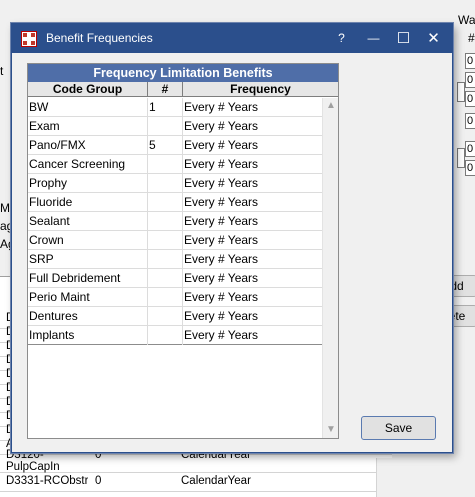 This screenshot has width=475, height=497. Describe the element at coordinates (466, 20) in the screenshot. I see `waiting-period-label: Wai` at that location.